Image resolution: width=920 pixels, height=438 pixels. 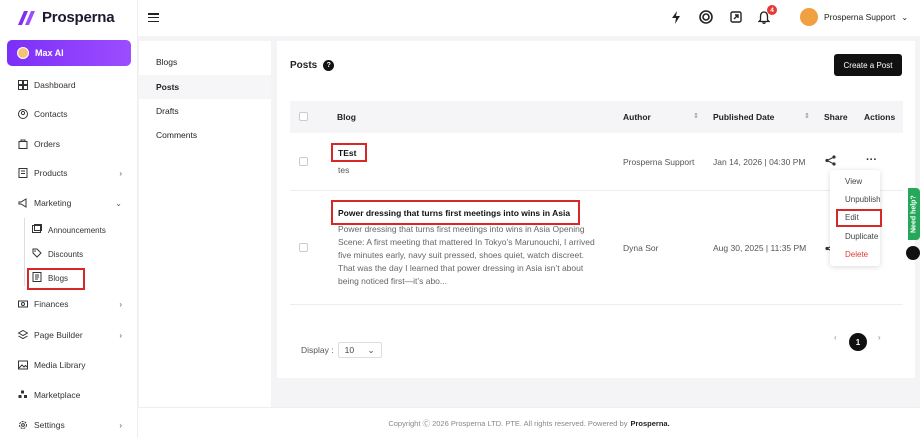 I want to click on prev-page-icon: ‹, so click(x=835, y=337).